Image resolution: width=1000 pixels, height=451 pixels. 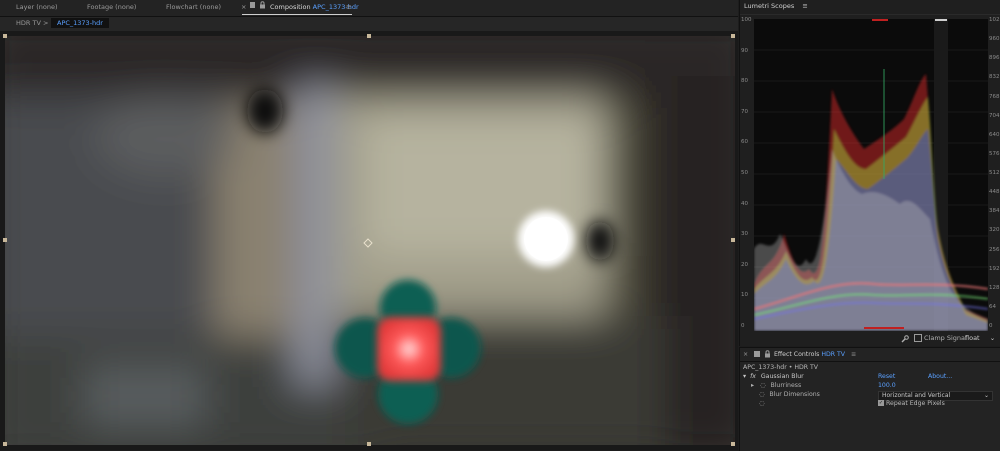 I want to click on repeat-edge-pixels-checkbox: ✓ Repeat Edge Pixels, so click(x=911, y=403).